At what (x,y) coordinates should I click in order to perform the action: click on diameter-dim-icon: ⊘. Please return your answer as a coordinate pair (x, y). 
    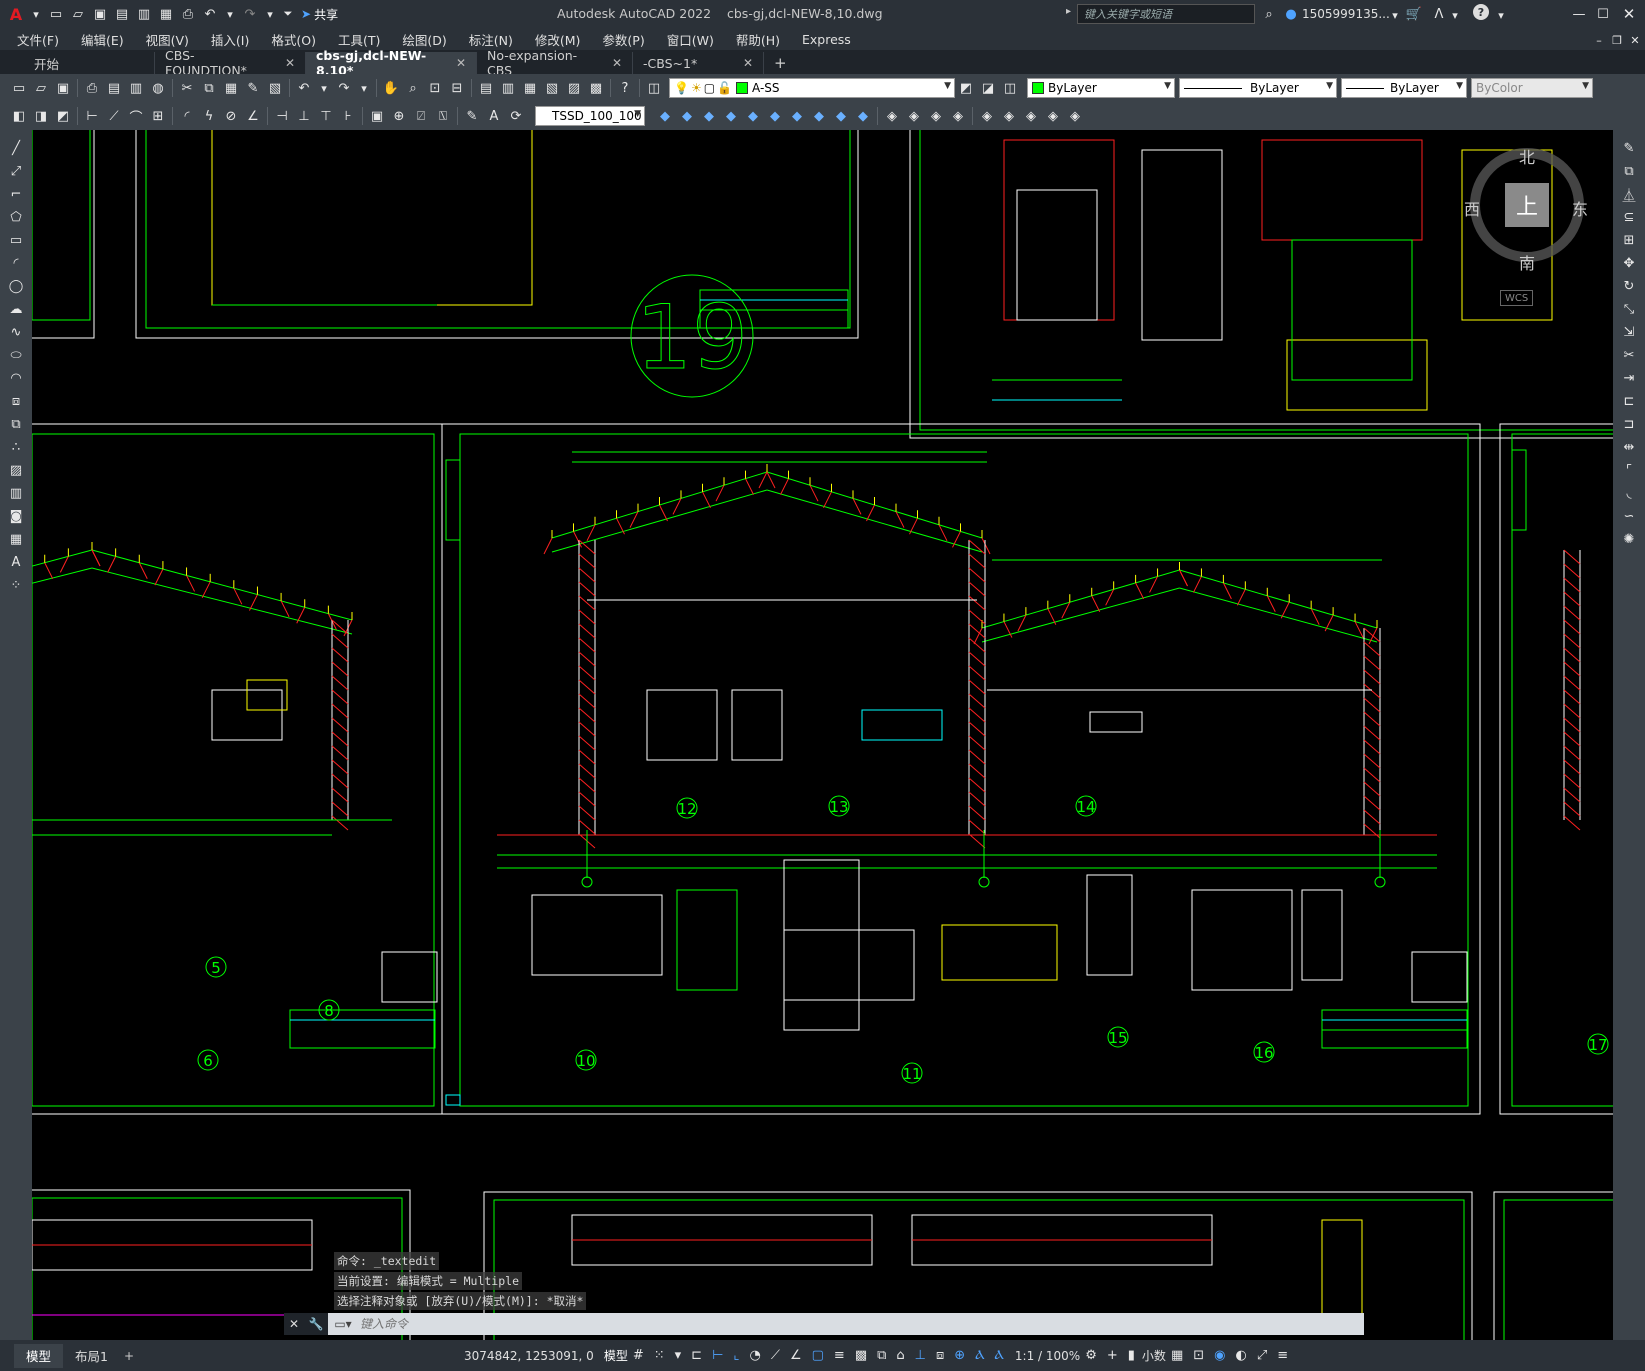
    Looking at the image, I should click on (231, 116).